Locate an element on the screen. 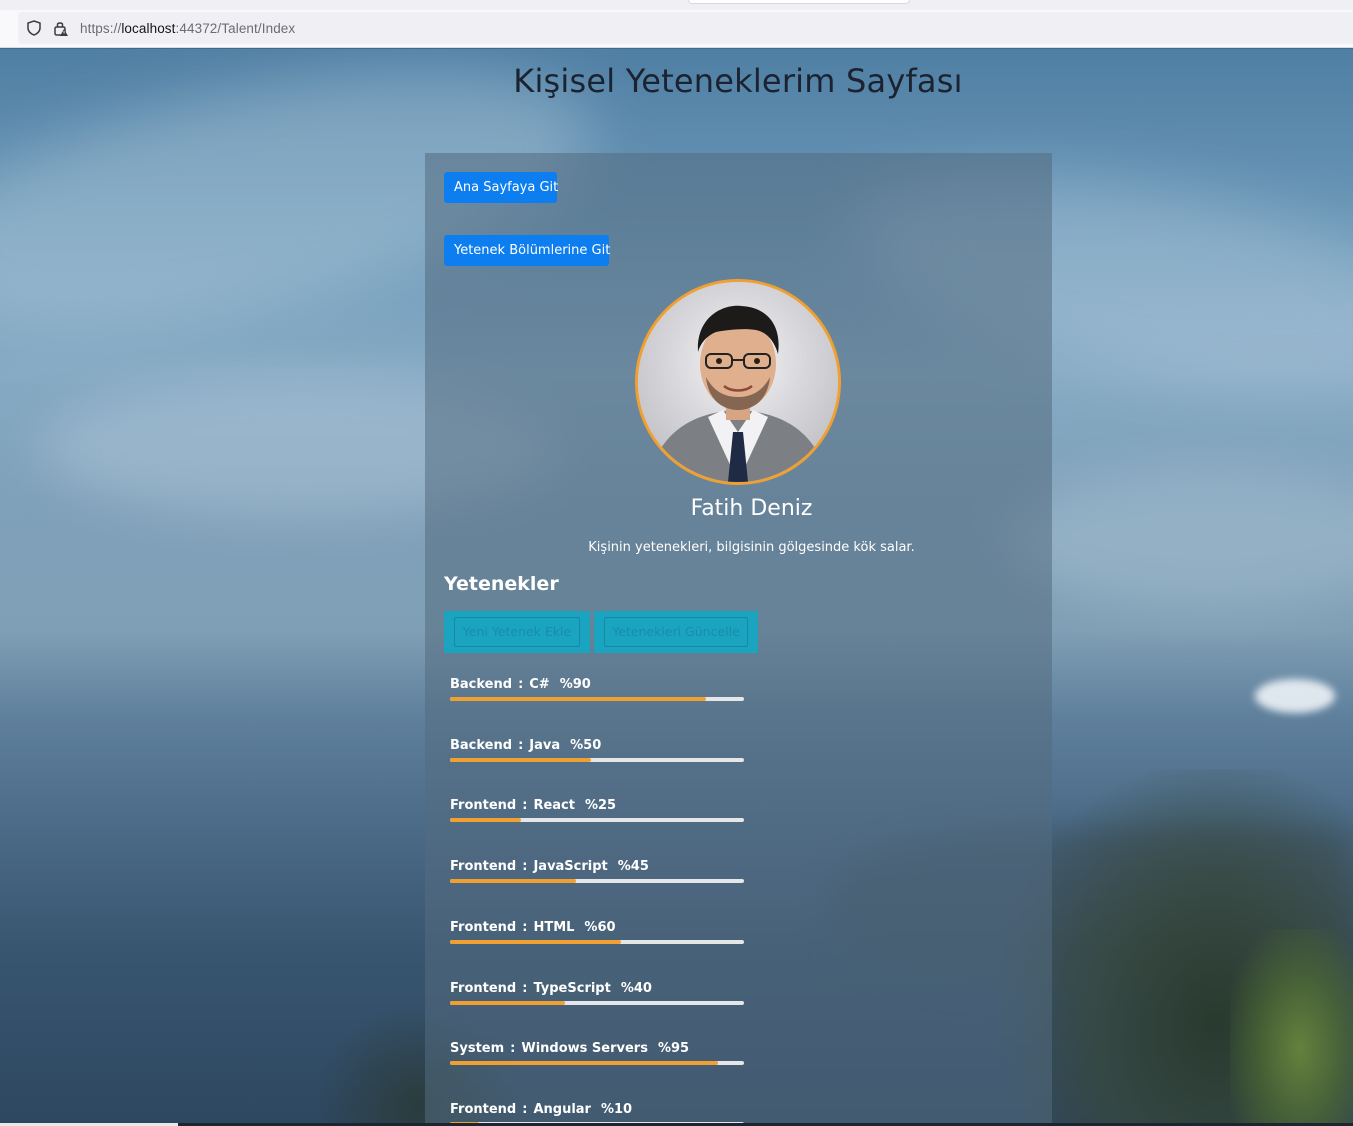  skill-percent: %25 is located at coordinates (600, 805).